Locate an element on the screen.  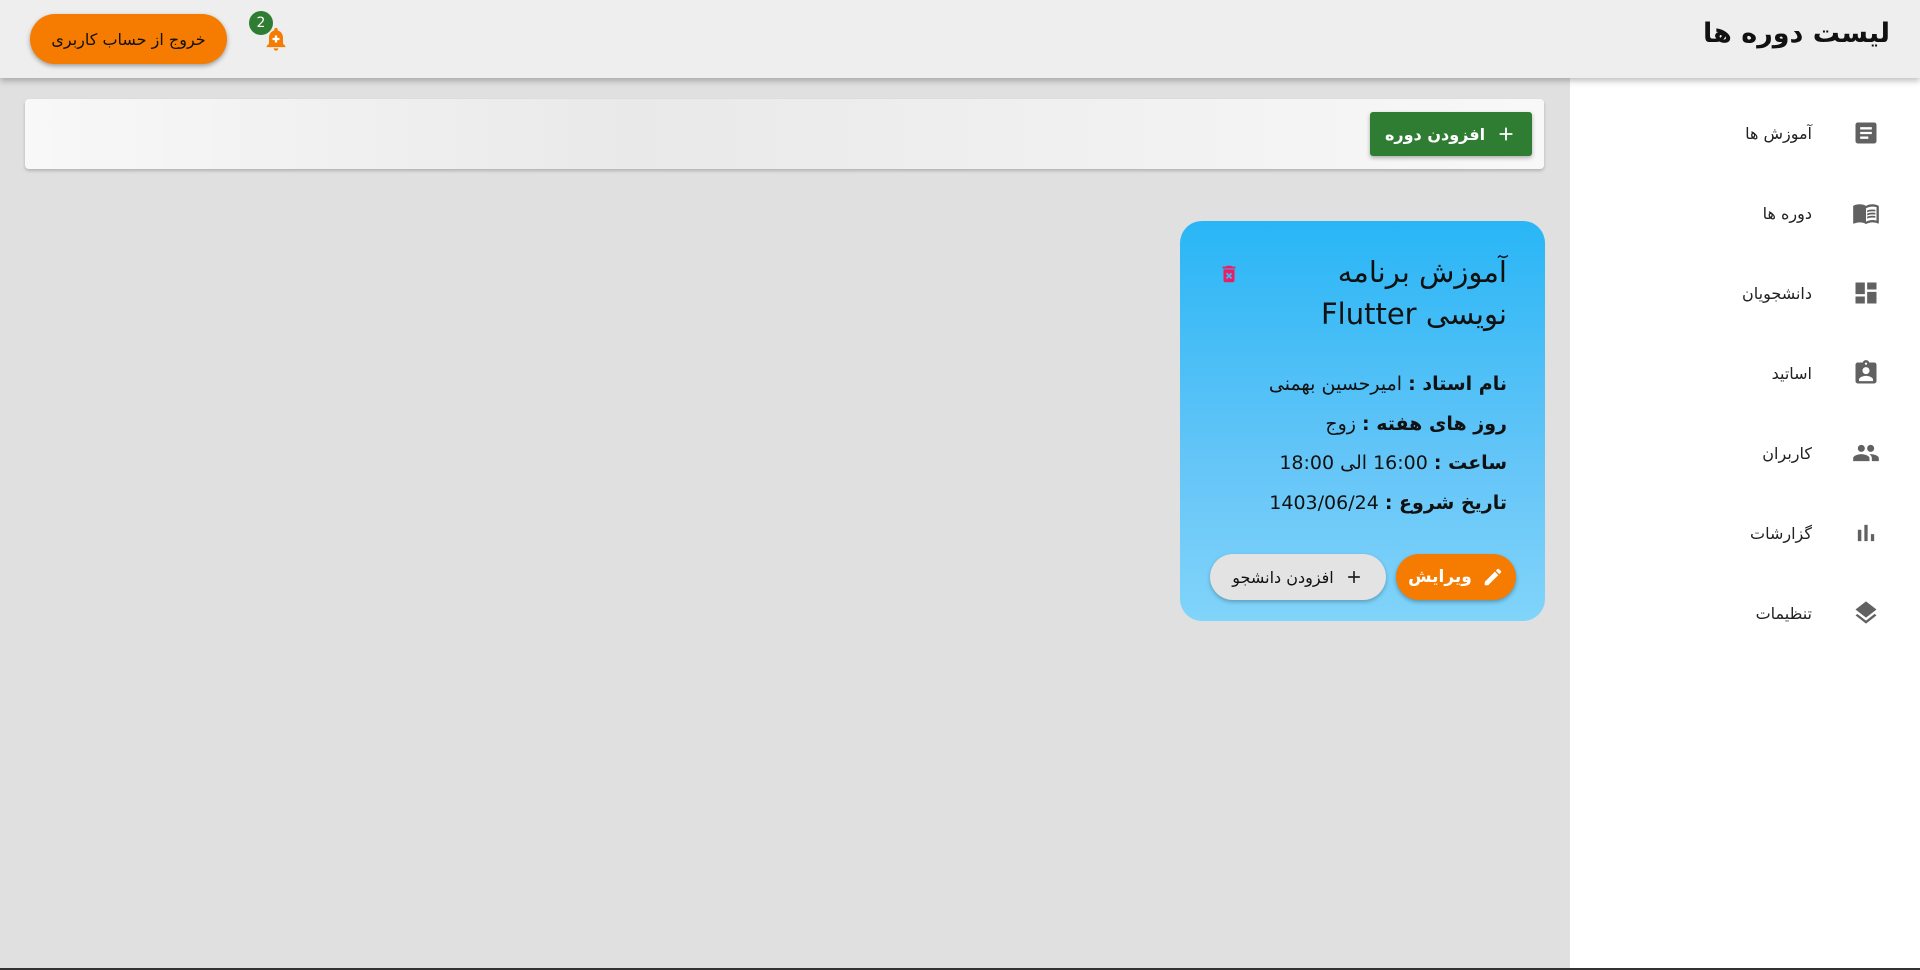
sidebar-item-tutorials: آموزش ها is located at coordinates (1745, 133).